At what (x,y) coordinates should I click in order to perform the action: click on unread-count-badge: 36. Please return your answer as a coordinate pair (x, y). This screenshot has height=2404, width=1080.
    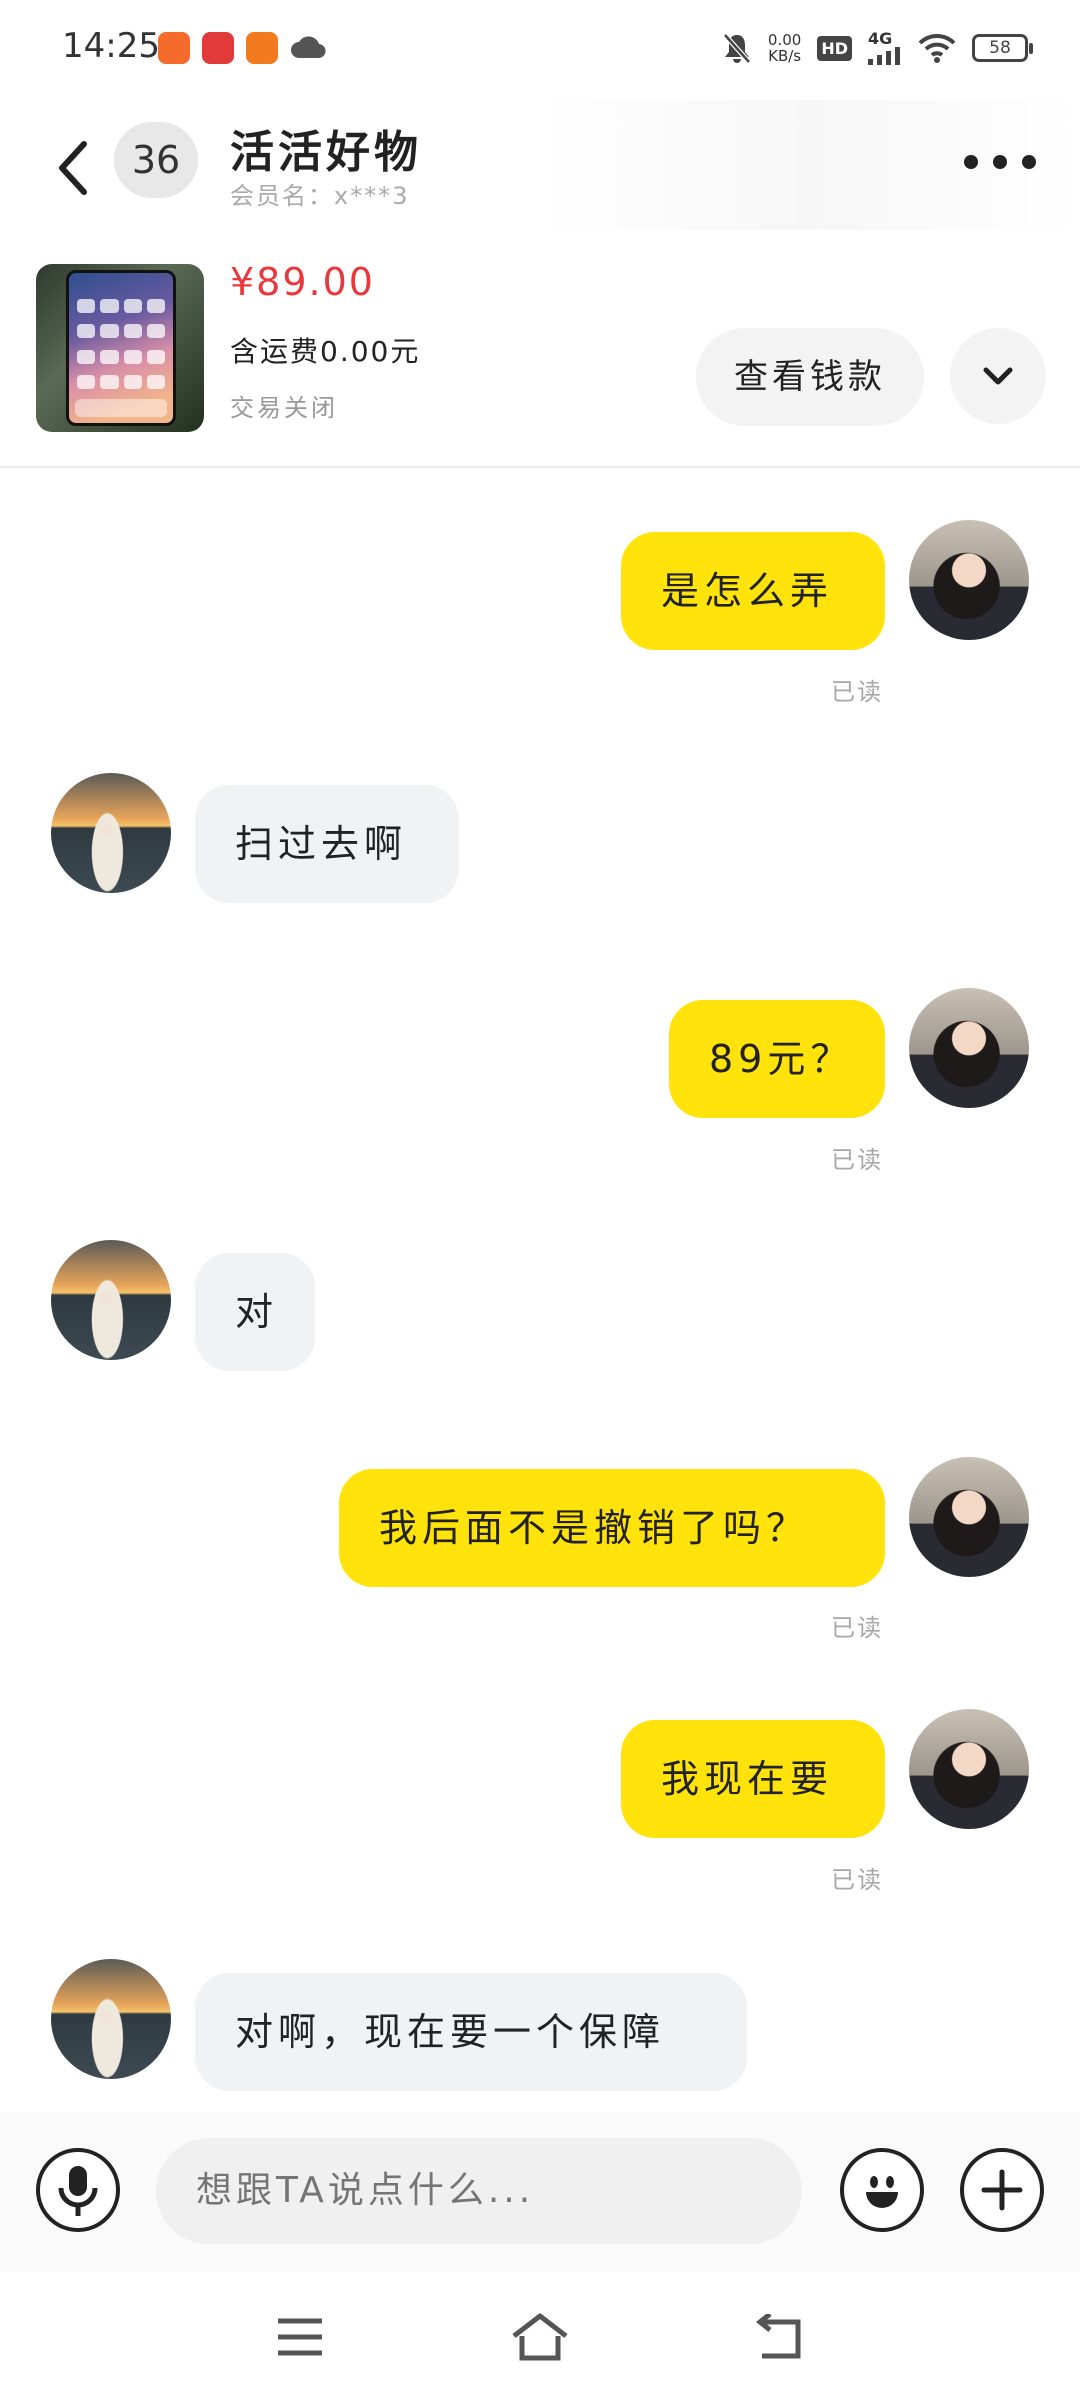
    Looking at the image, I should click on (156, 160).